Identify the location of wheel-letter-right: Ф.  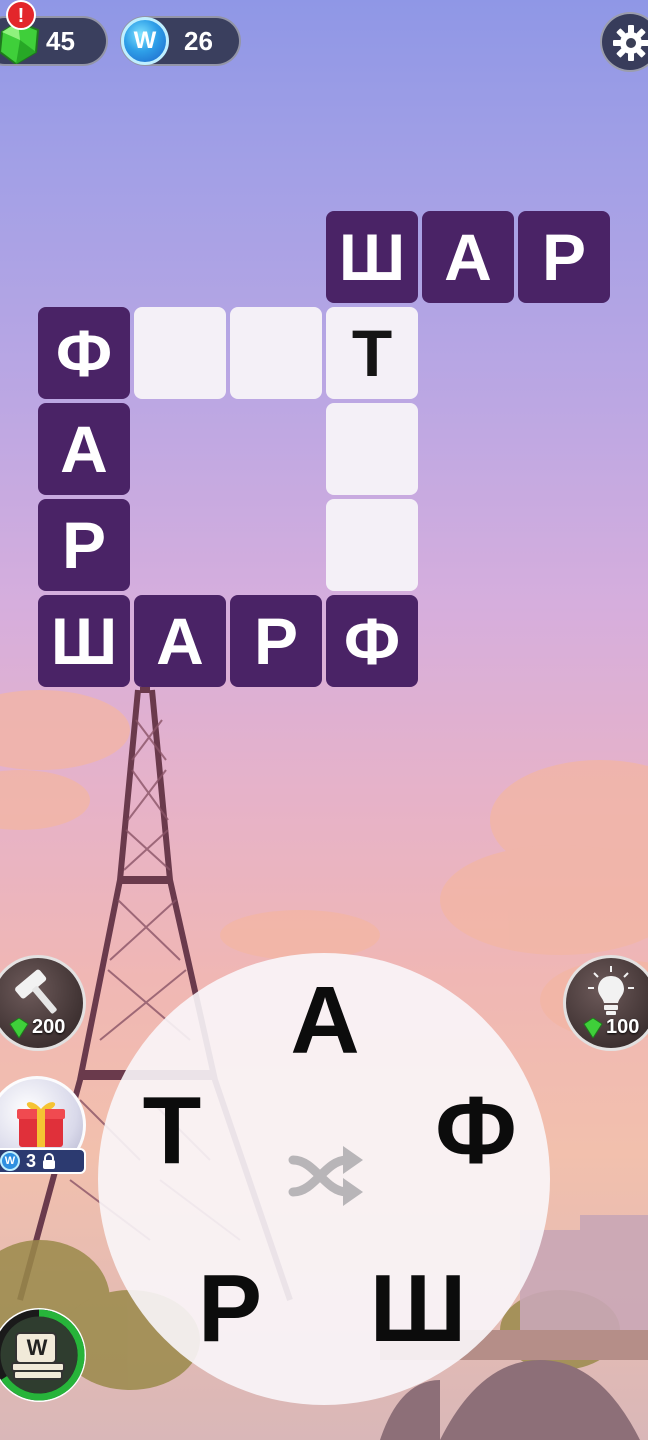
(476, 1131).